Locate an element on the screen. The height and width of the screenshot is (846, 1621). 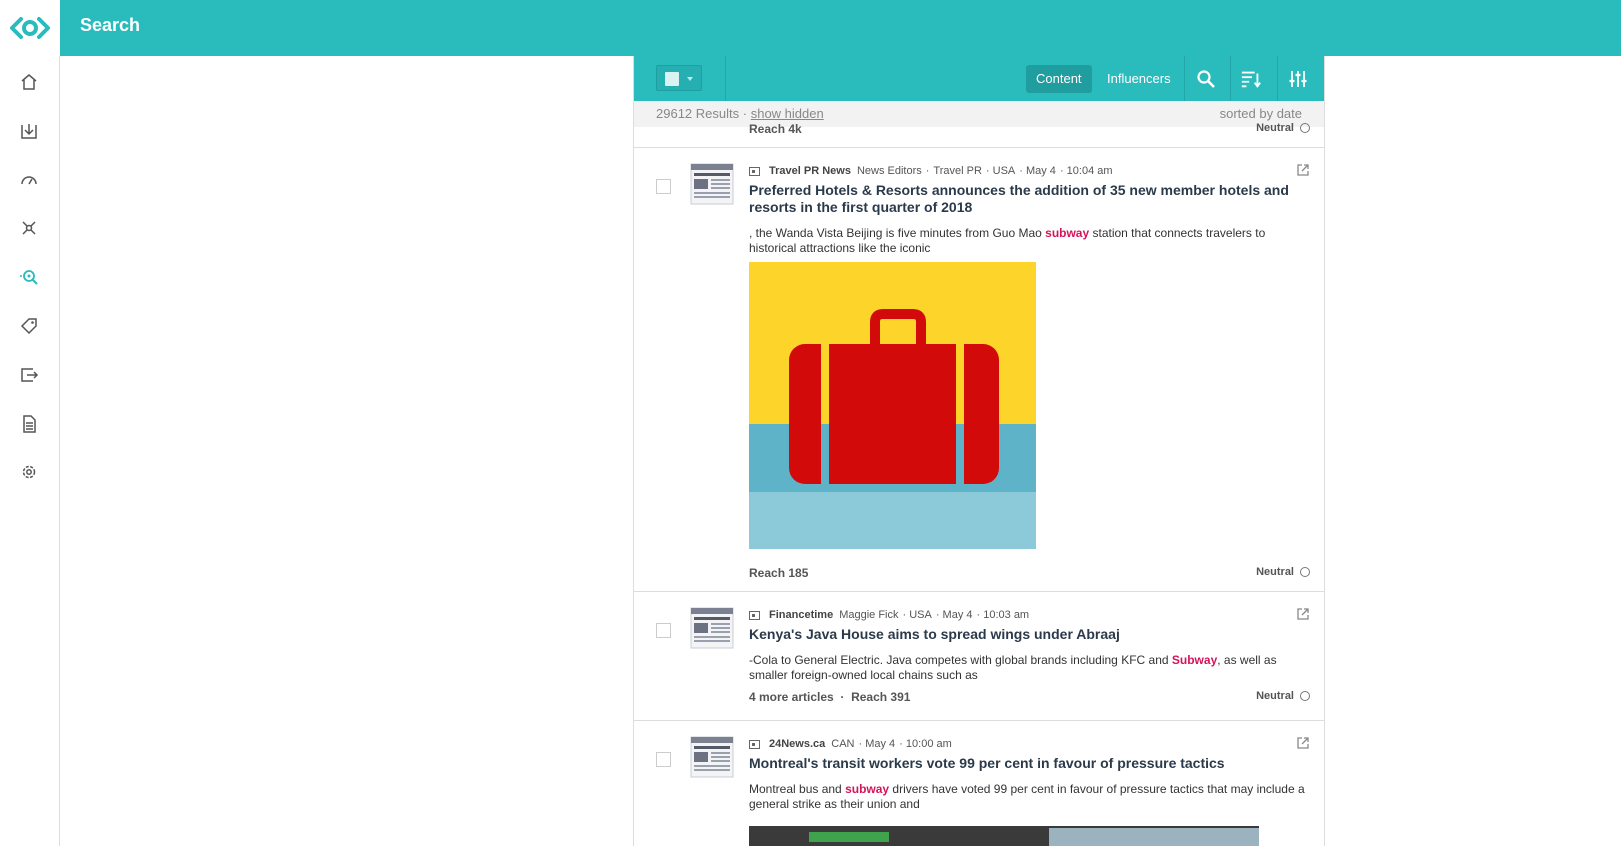
tab-influencers: Influencers is located at coordinates (1139, 79).